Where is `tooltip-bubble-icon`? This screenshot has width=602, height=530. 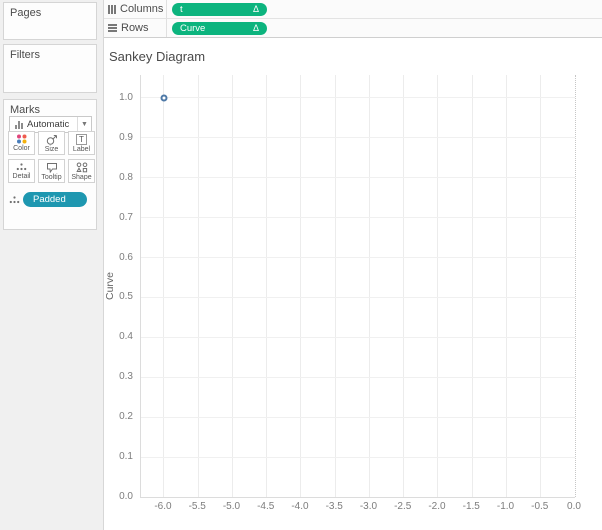 tooltip-bubble-icon is located at coordinates (51, 167).